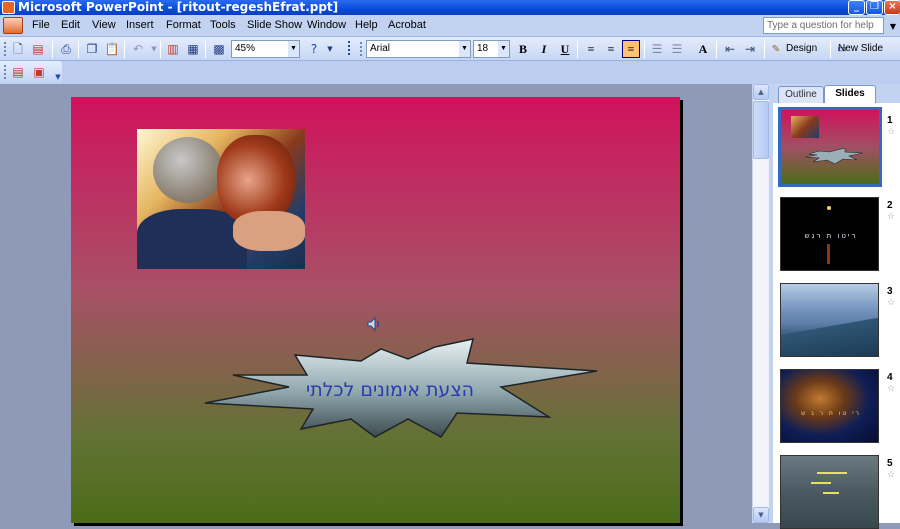  Describe the element at coordinates (657, 49) in the screenshot. I see `numbering-icon: ☰` at that location.